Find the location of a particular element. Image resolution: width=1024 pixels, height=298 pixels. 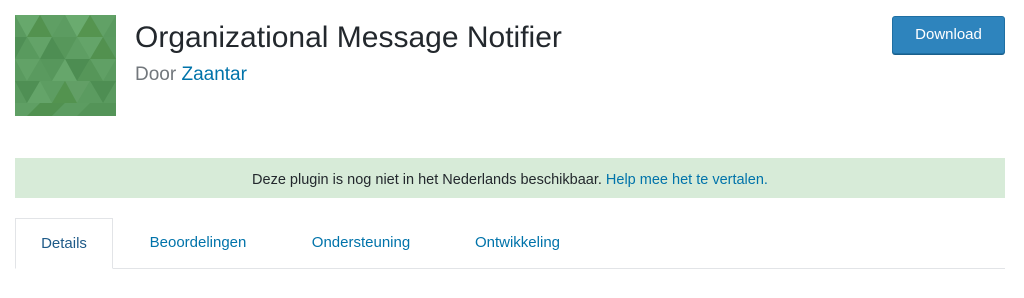

plugin-byline: Door Zaantar is located at coordinates (191, 75).